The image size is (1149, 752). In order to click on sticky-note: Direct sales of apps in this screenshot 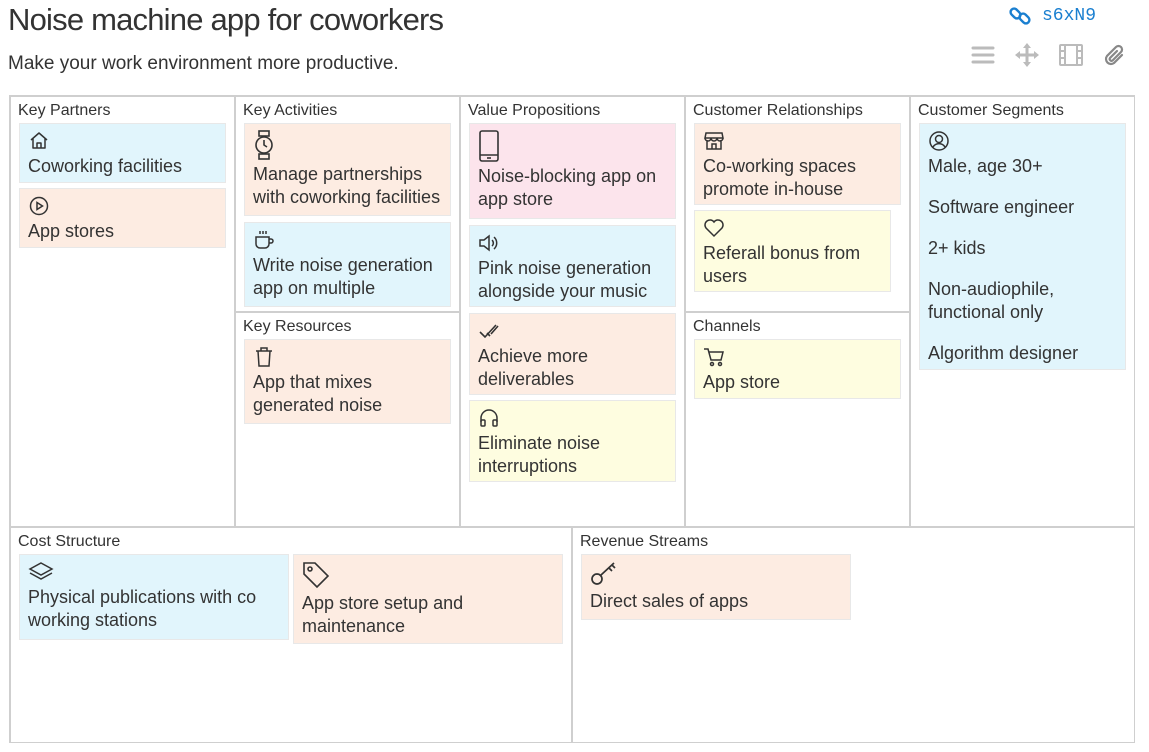, I will do `click(716, 587)`.